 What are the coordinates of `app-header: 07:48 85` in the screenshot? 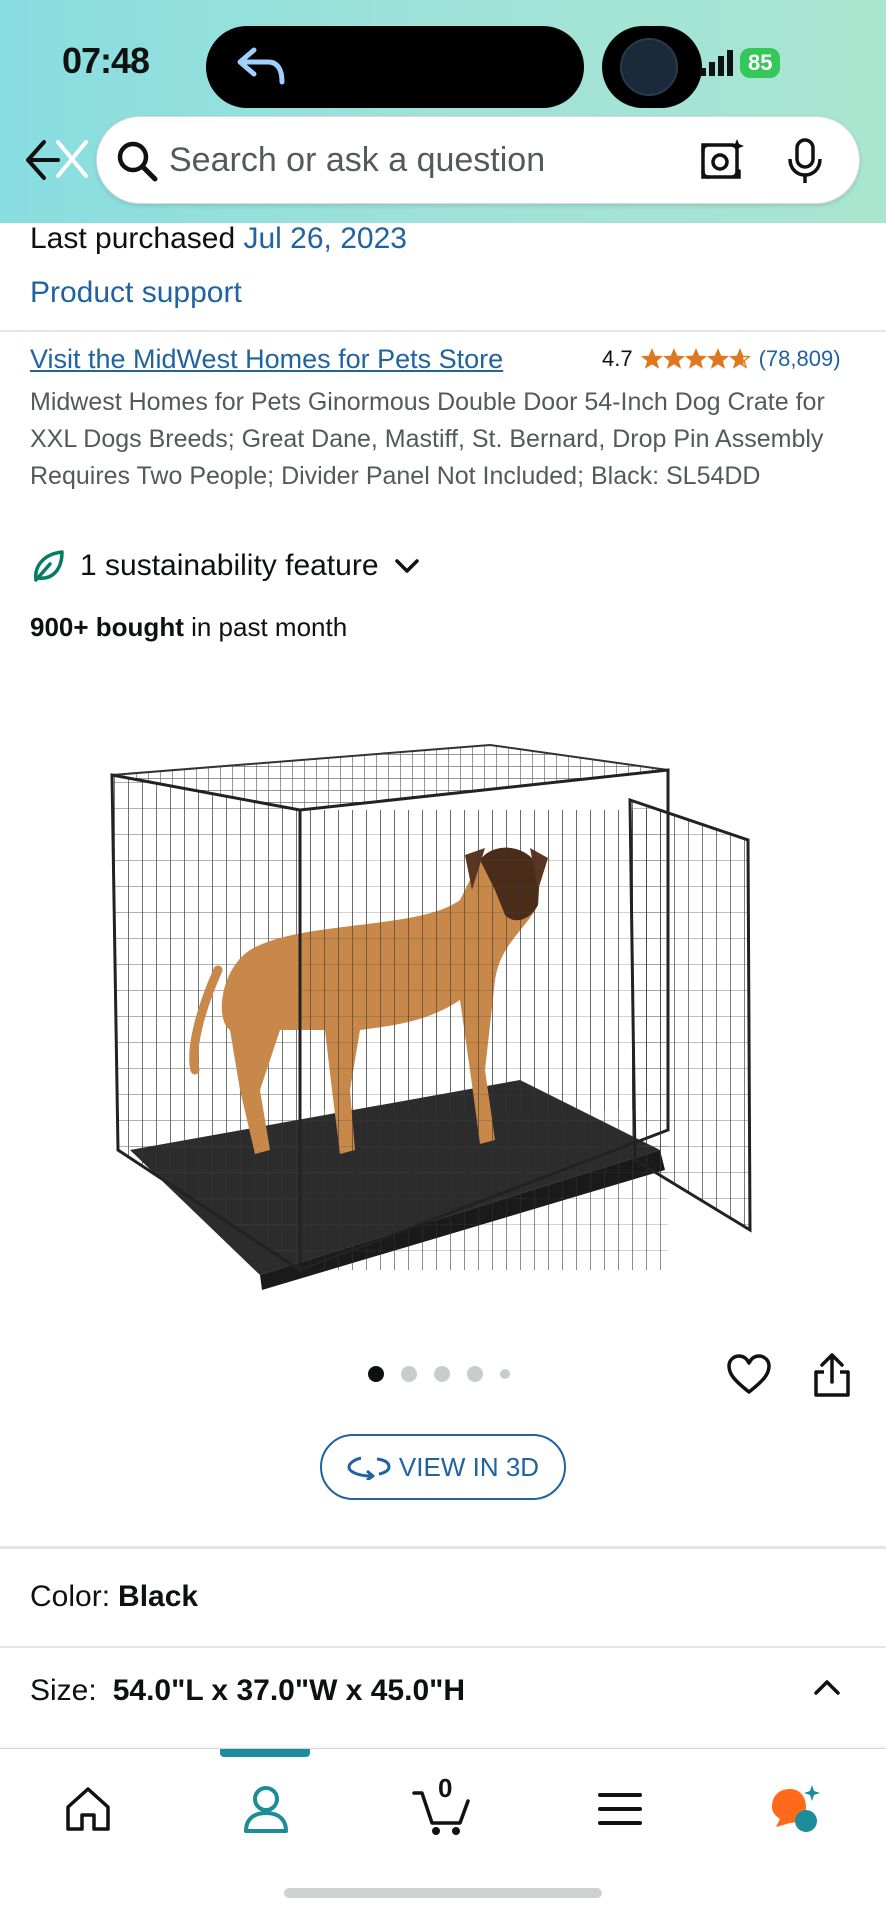 It's located at (443, 111).